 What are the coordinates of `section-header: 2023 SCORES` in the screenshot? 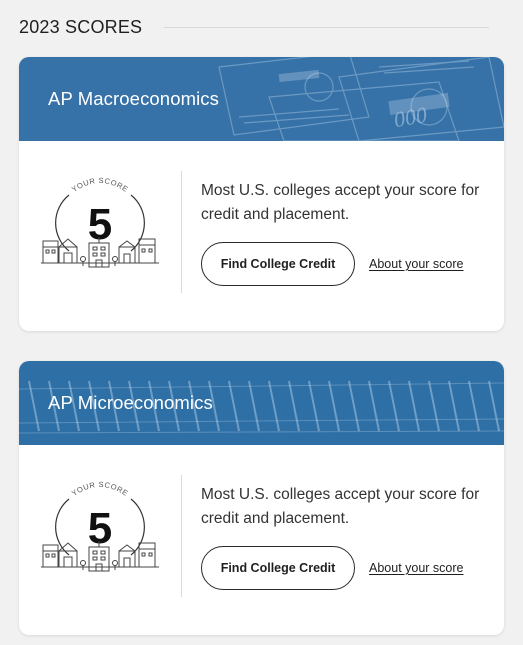 It's located at (254, 27).